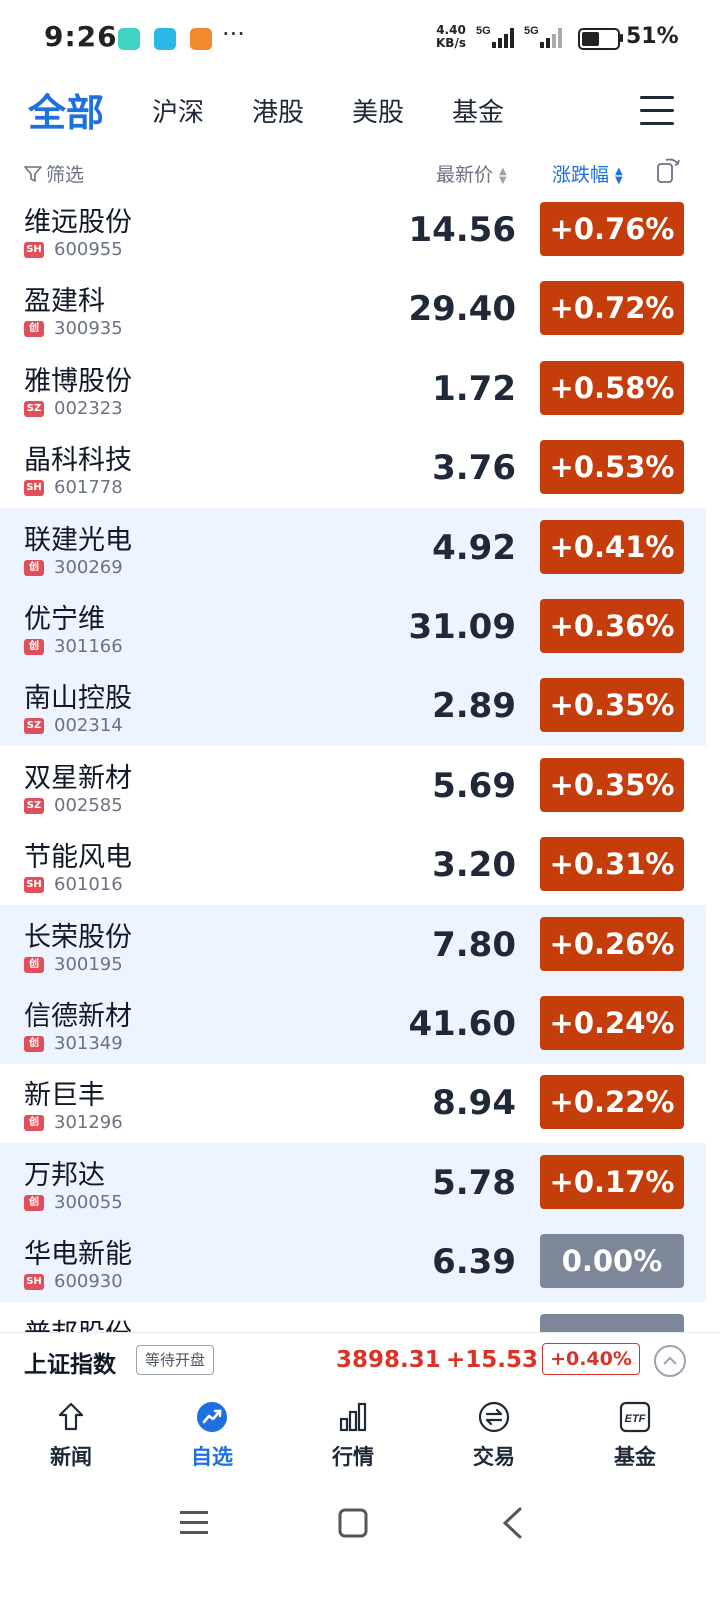 This screenshot has height=1600, width=720. I want to click on stock-code: 002314, so click(88, 726).